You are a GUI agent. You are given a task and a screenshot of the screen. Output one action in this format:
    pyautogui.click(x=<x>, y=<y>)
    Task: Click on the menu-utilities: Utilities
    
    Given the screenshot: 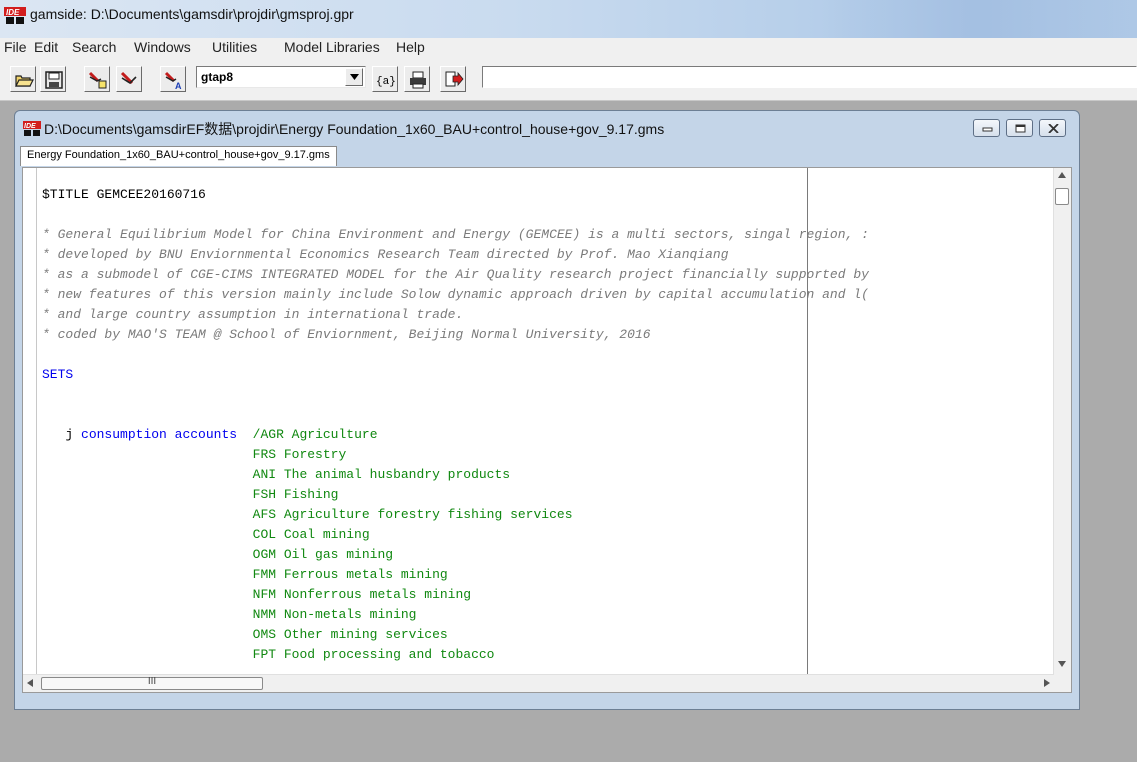 What is the action you would take?
    pyautogui.click(x=234, y=47)
    